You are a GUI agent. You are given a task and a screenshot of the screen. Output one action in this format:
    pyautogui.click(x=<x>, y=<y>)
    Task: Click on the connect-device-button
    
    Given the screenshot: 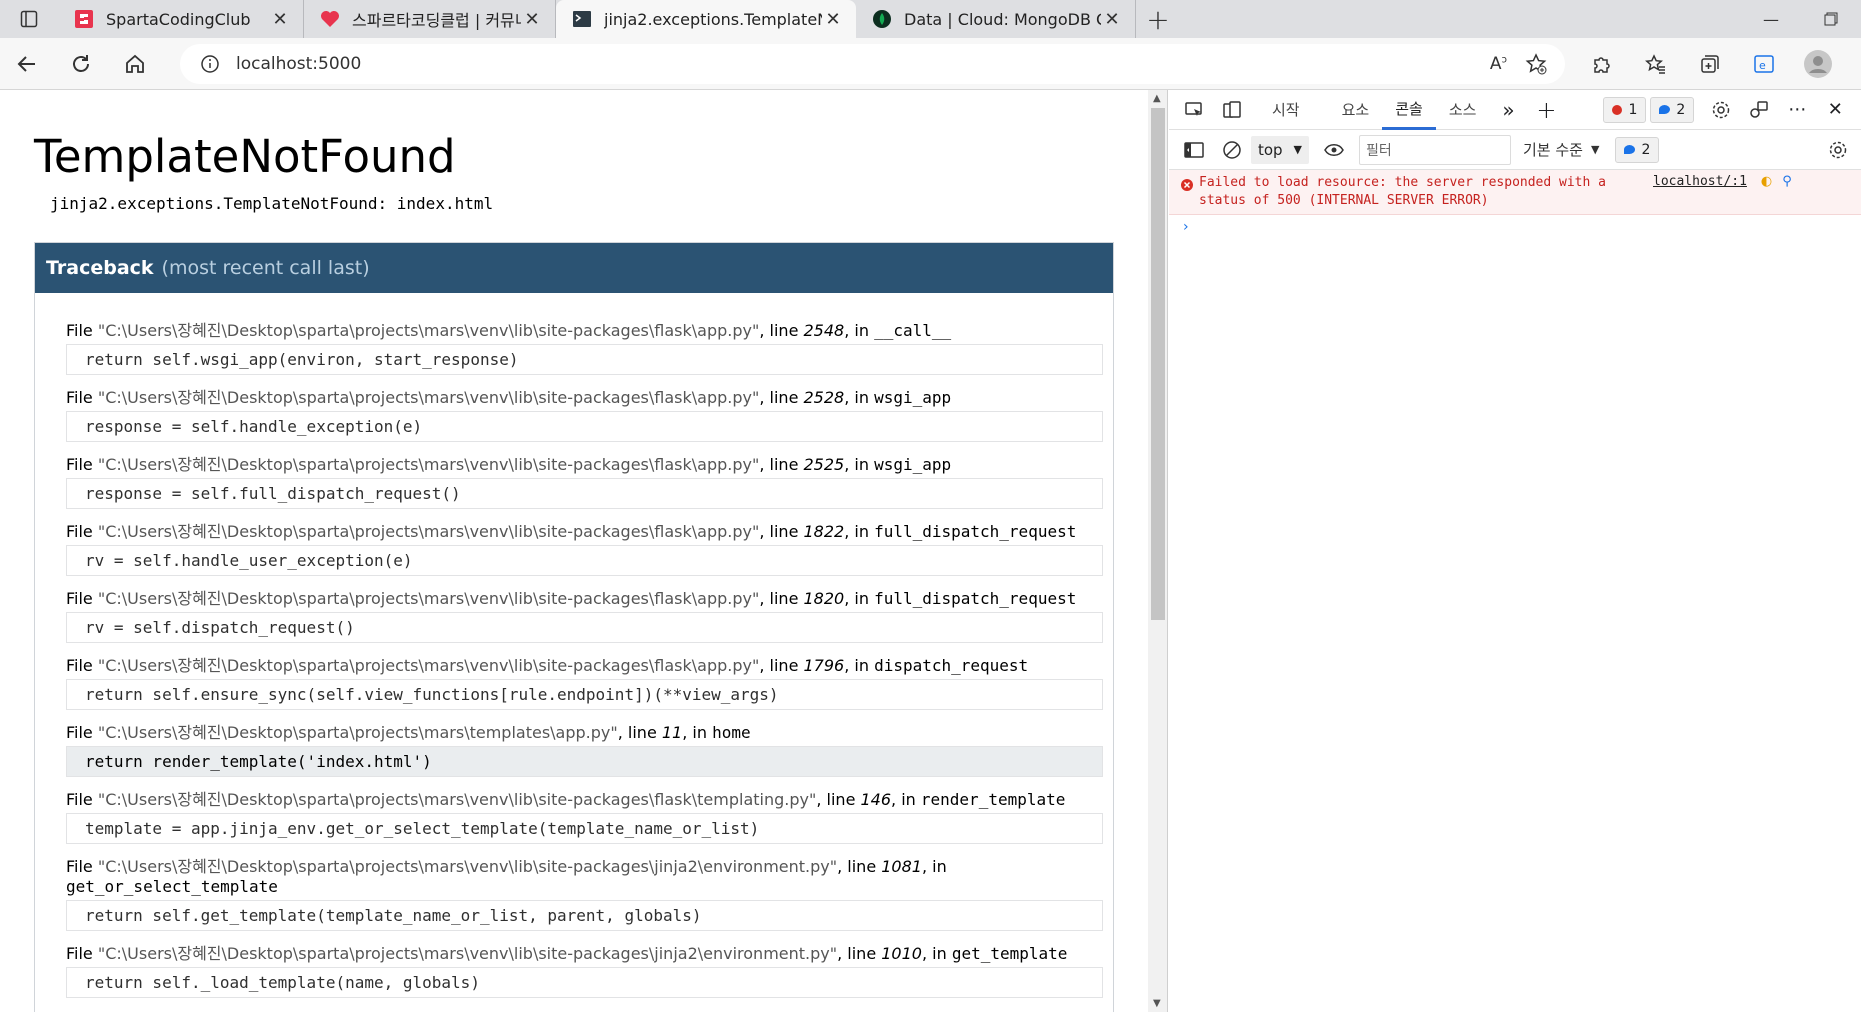 What is the action you would take?
    pyautogui.click(x=1759, y=110)
    